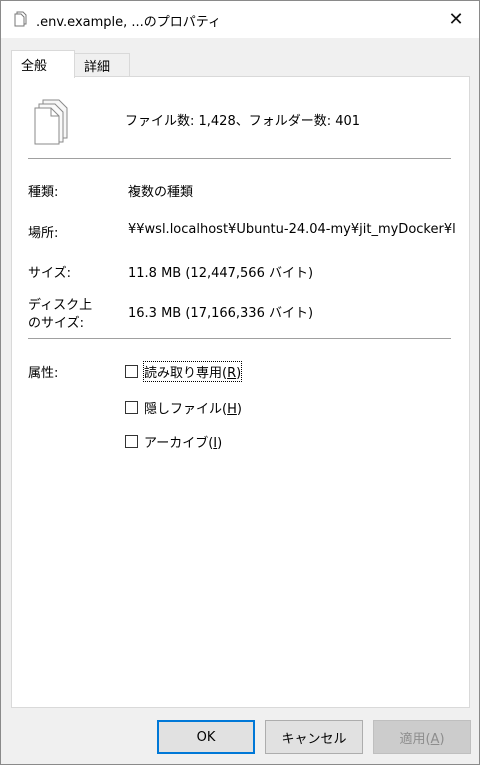  I want to click on cancel-button-label: キャンセル, so click(314, 739).